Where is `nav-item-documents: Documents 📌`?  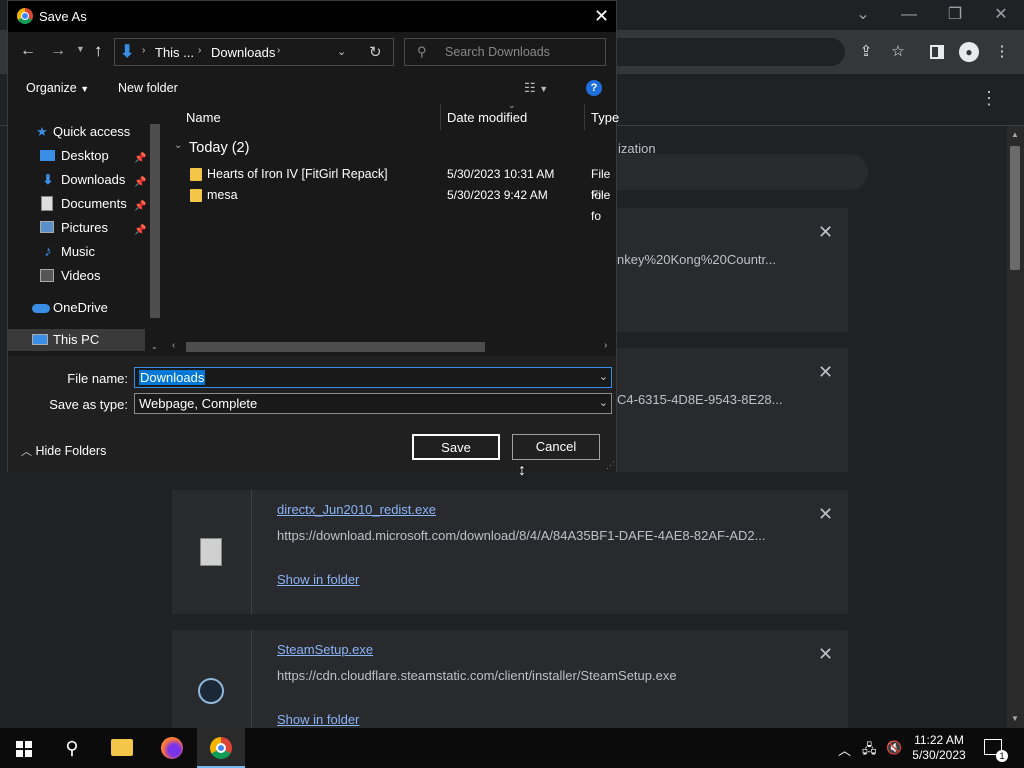 nav-item-documents: Documents 📌 is located at coordinates (78, 204).